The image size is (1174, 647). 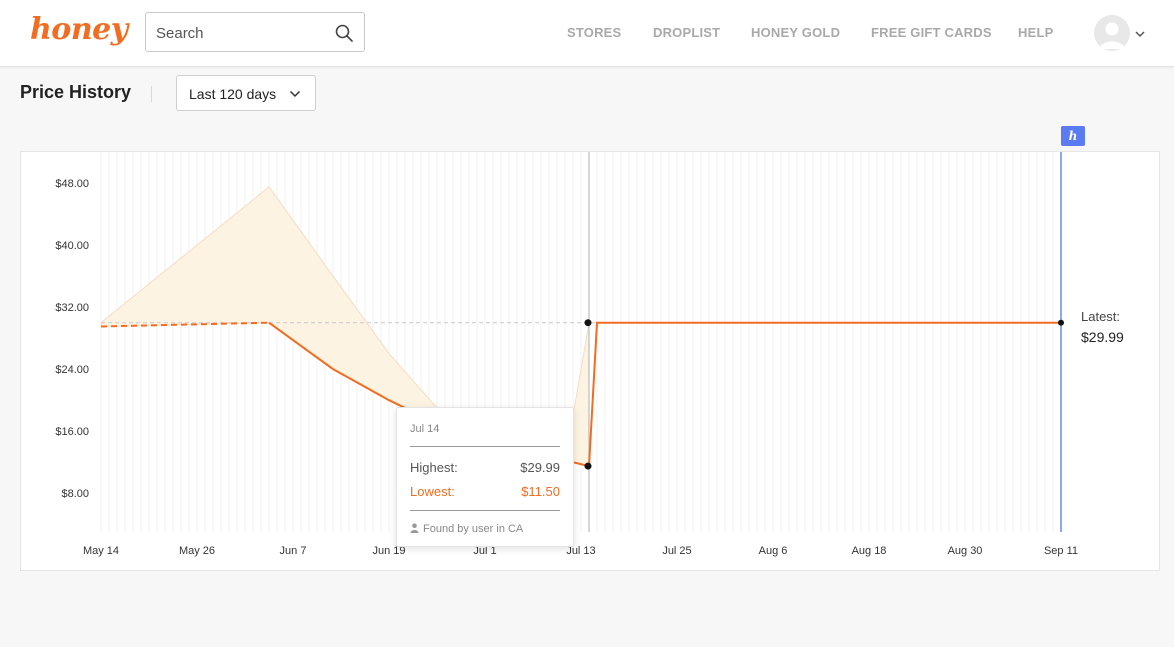 I want to click on search-icon, so click(x=344, y=33).